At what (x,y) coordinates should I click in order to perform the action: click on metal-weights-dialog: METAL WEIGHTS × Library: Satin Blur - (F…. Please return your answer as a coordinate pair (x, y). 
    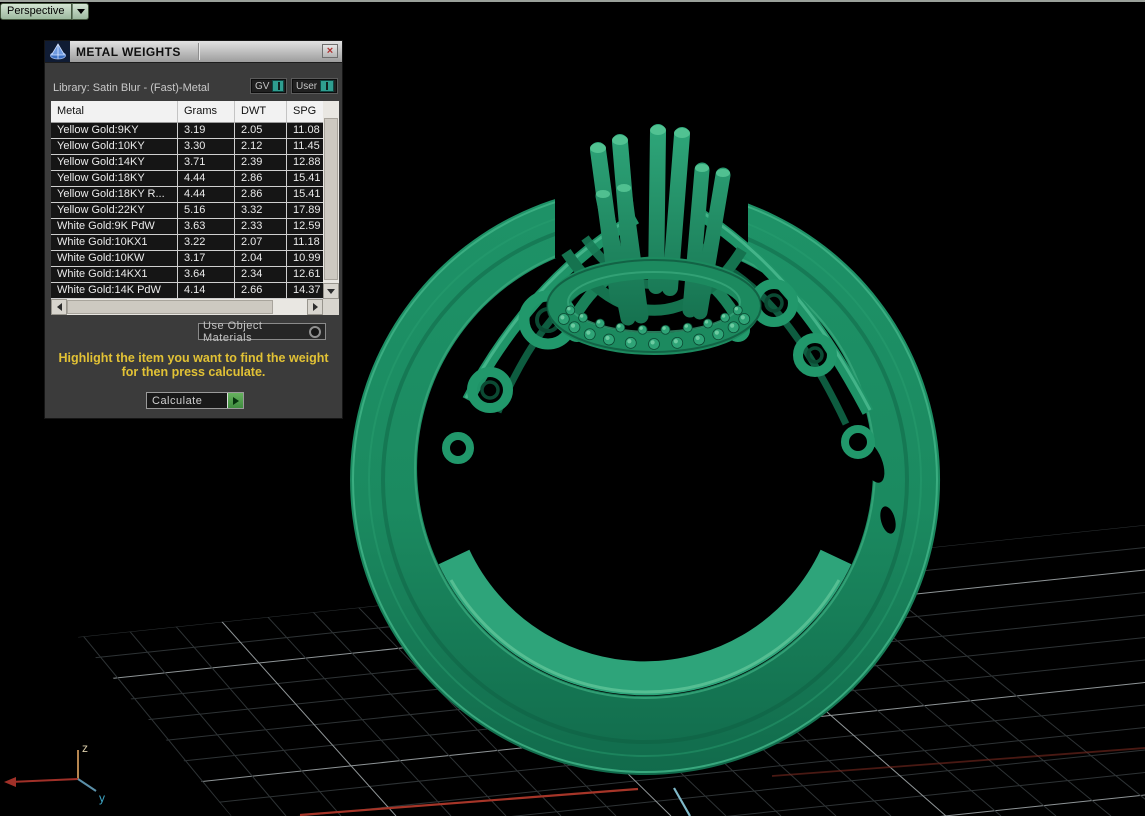
    Looking at the image, I should click on (193, 229).